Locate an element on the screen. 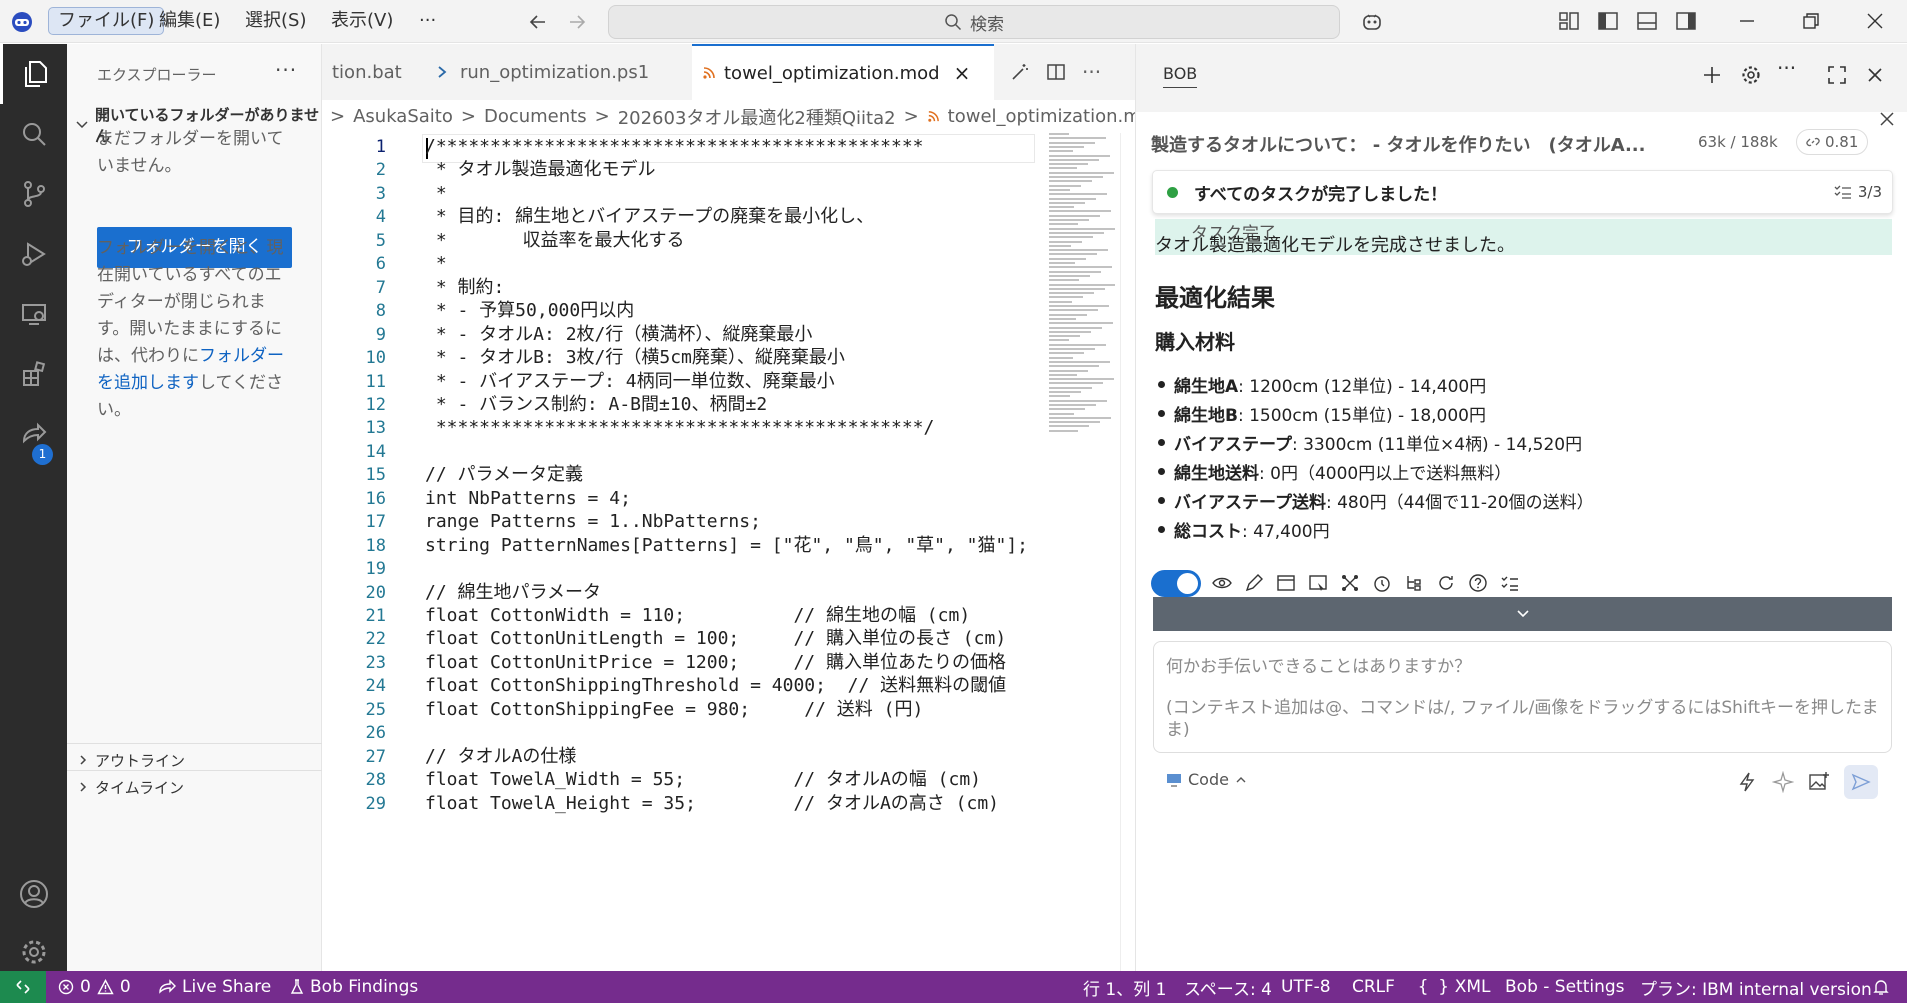 The width and height of the screenshot is (1907, 1003). close-panel-icon is located at coordinates (1875, 75).